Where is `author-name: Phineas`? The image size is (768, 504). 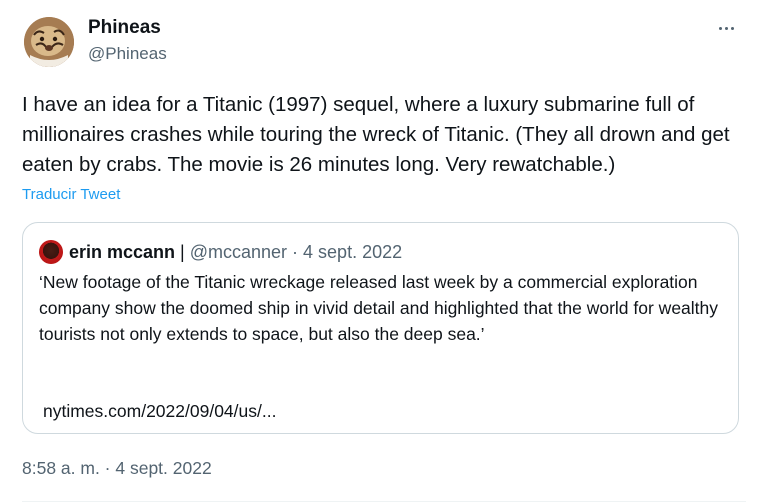 author-name: Phineas is located at coordinates (124, 28).